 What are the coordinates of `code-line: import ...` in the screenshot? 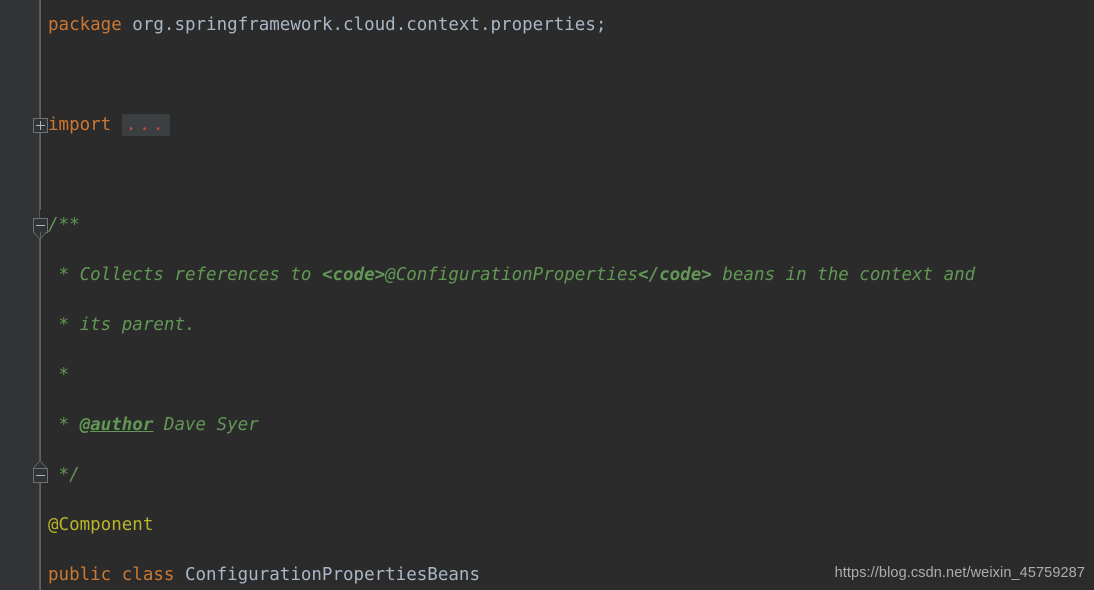 It's located at (571, 125).